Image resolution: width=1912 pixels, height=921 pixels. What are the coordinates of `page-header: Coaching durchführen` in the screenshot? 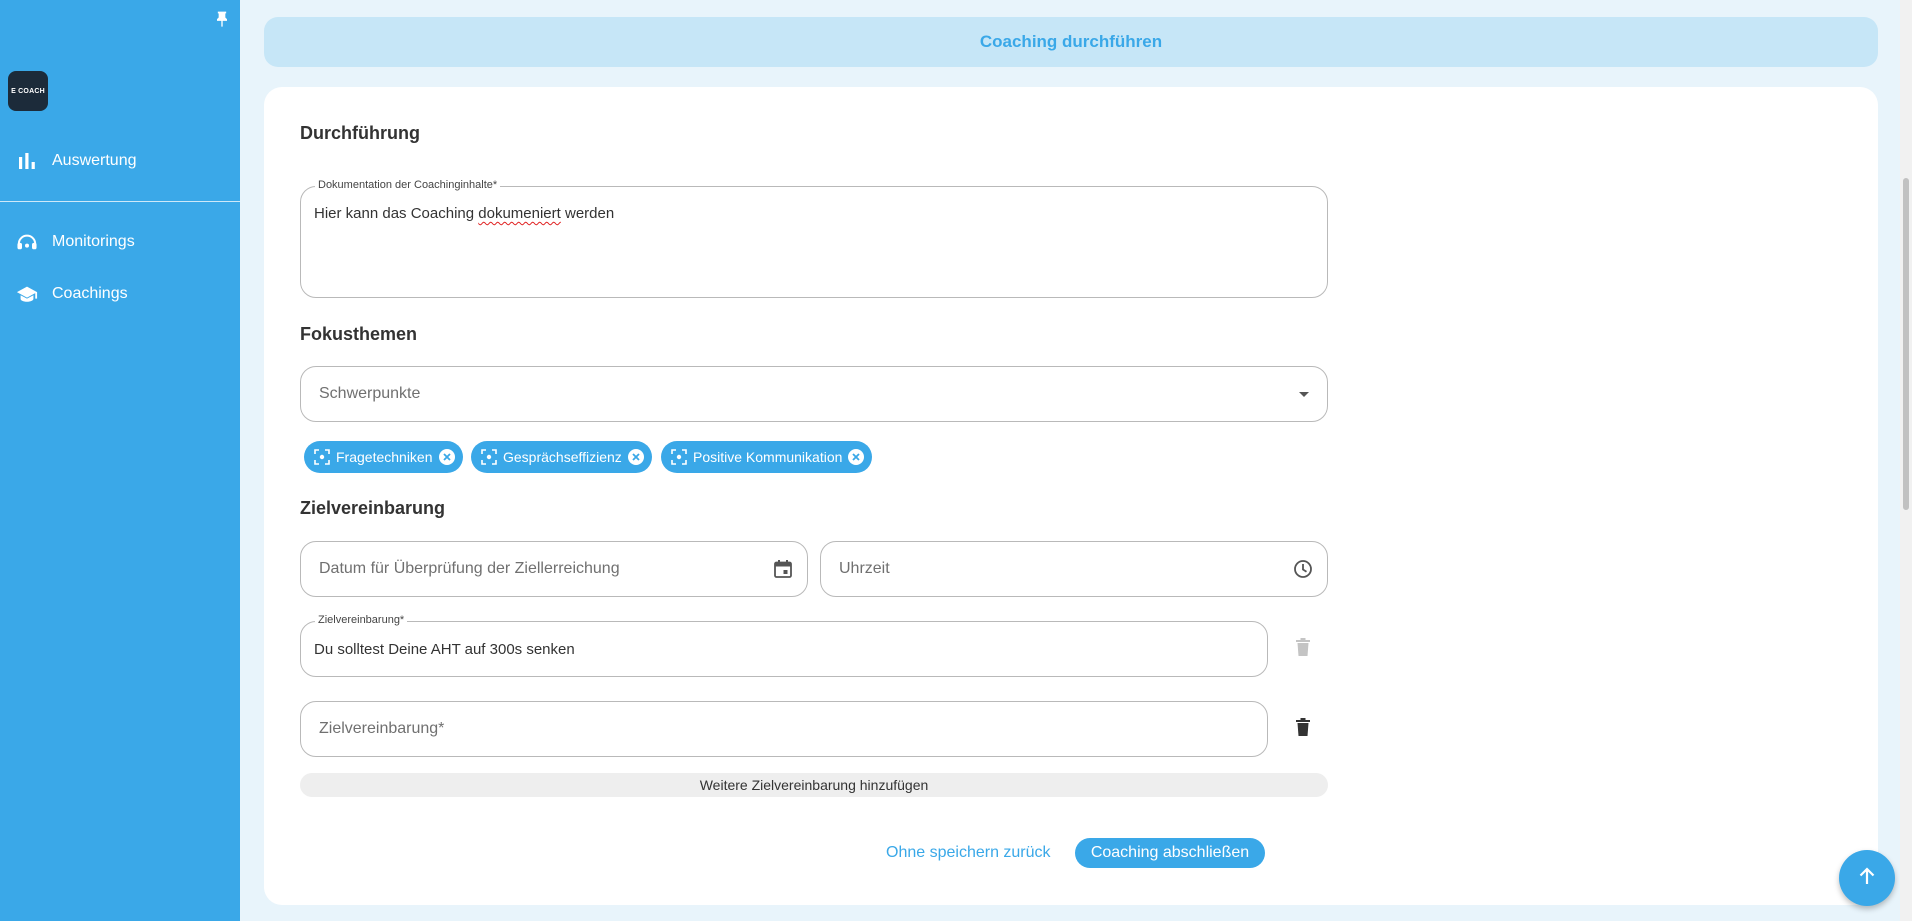 It's located at (1071, 42).